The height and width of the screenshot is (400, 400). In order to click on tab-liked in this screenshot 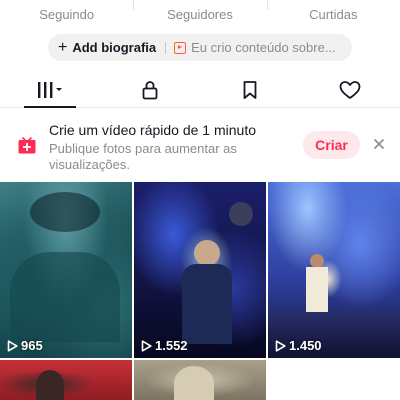, I will do `click(350, 89)`.